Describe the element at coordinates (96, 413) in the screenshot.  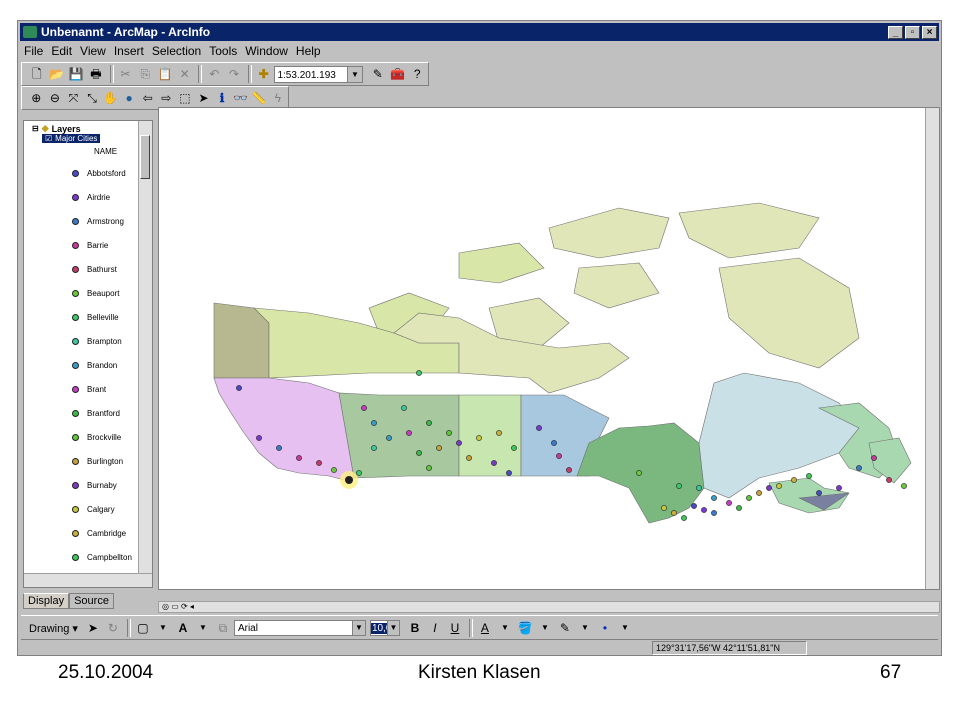
I see `city-legend-item: Brantford` at that location.